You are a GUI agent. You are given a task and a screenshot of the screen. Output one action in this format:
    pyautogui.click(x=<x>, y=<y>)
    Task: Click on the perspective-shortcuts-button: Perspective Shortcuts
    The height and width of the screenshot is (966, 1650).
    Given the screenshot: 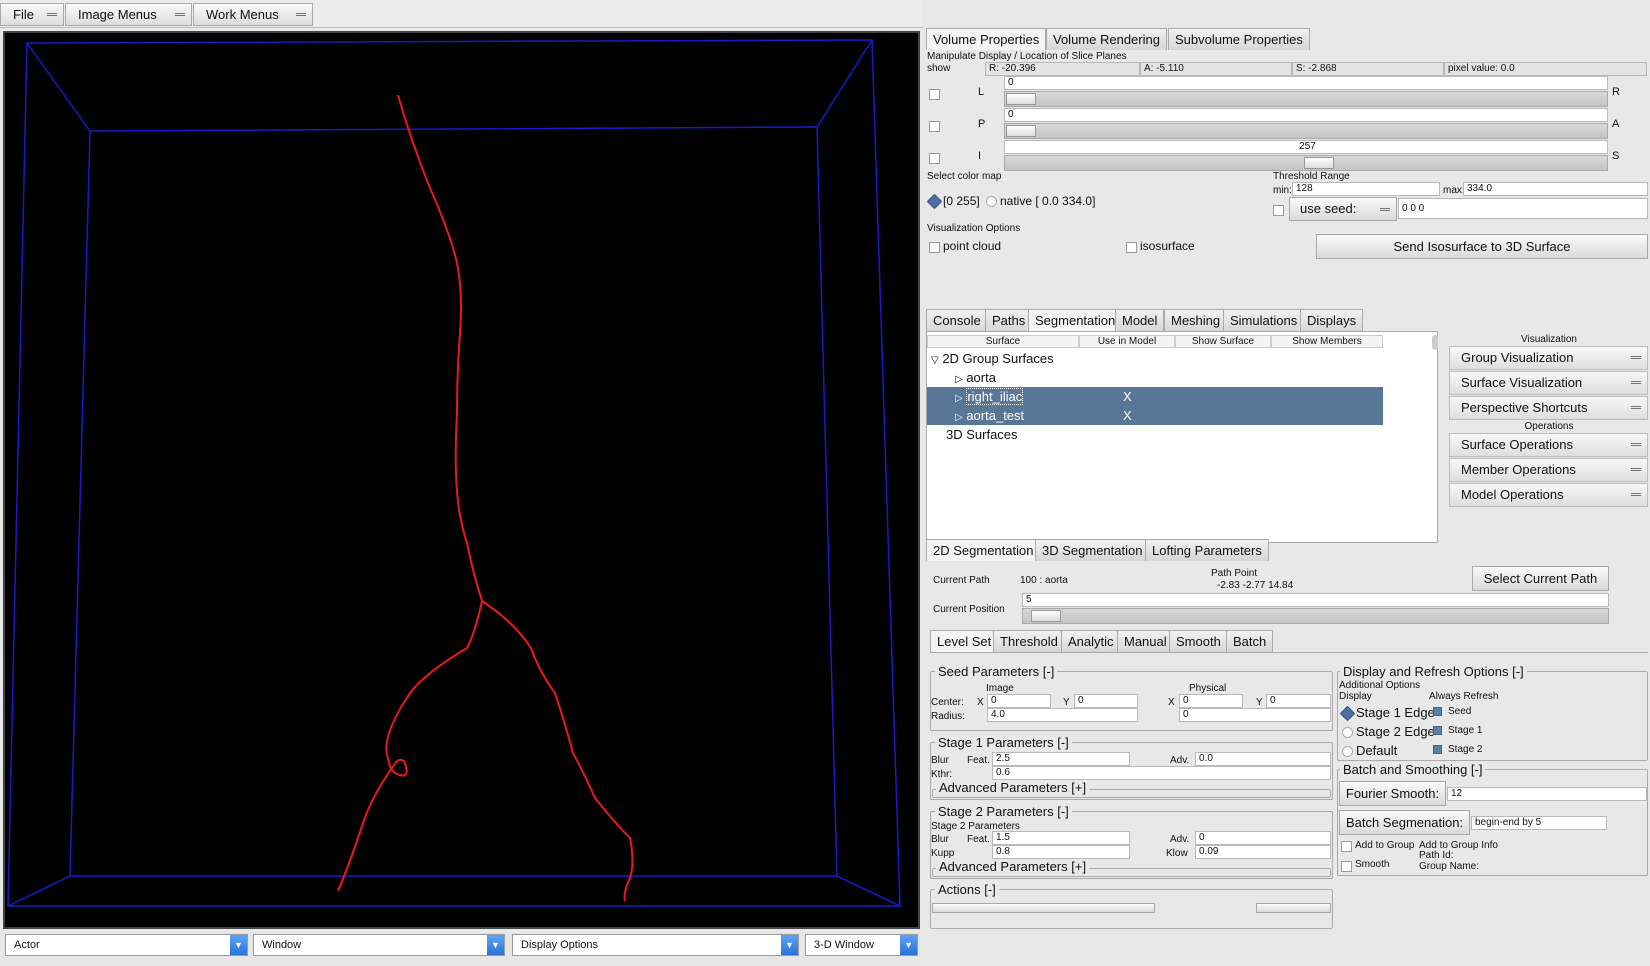 What is the action you would take?
    pyautogui.click(x=1548, y=408)
    